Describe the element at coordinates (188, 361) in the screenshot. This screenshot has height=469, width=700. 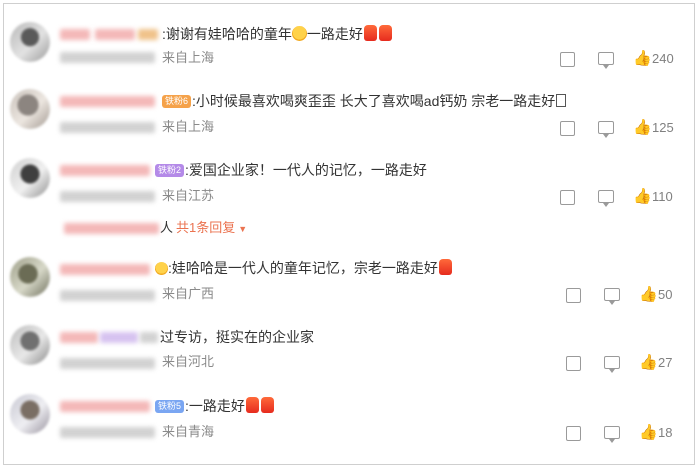
I see `location-label: 来自河北` at that location.